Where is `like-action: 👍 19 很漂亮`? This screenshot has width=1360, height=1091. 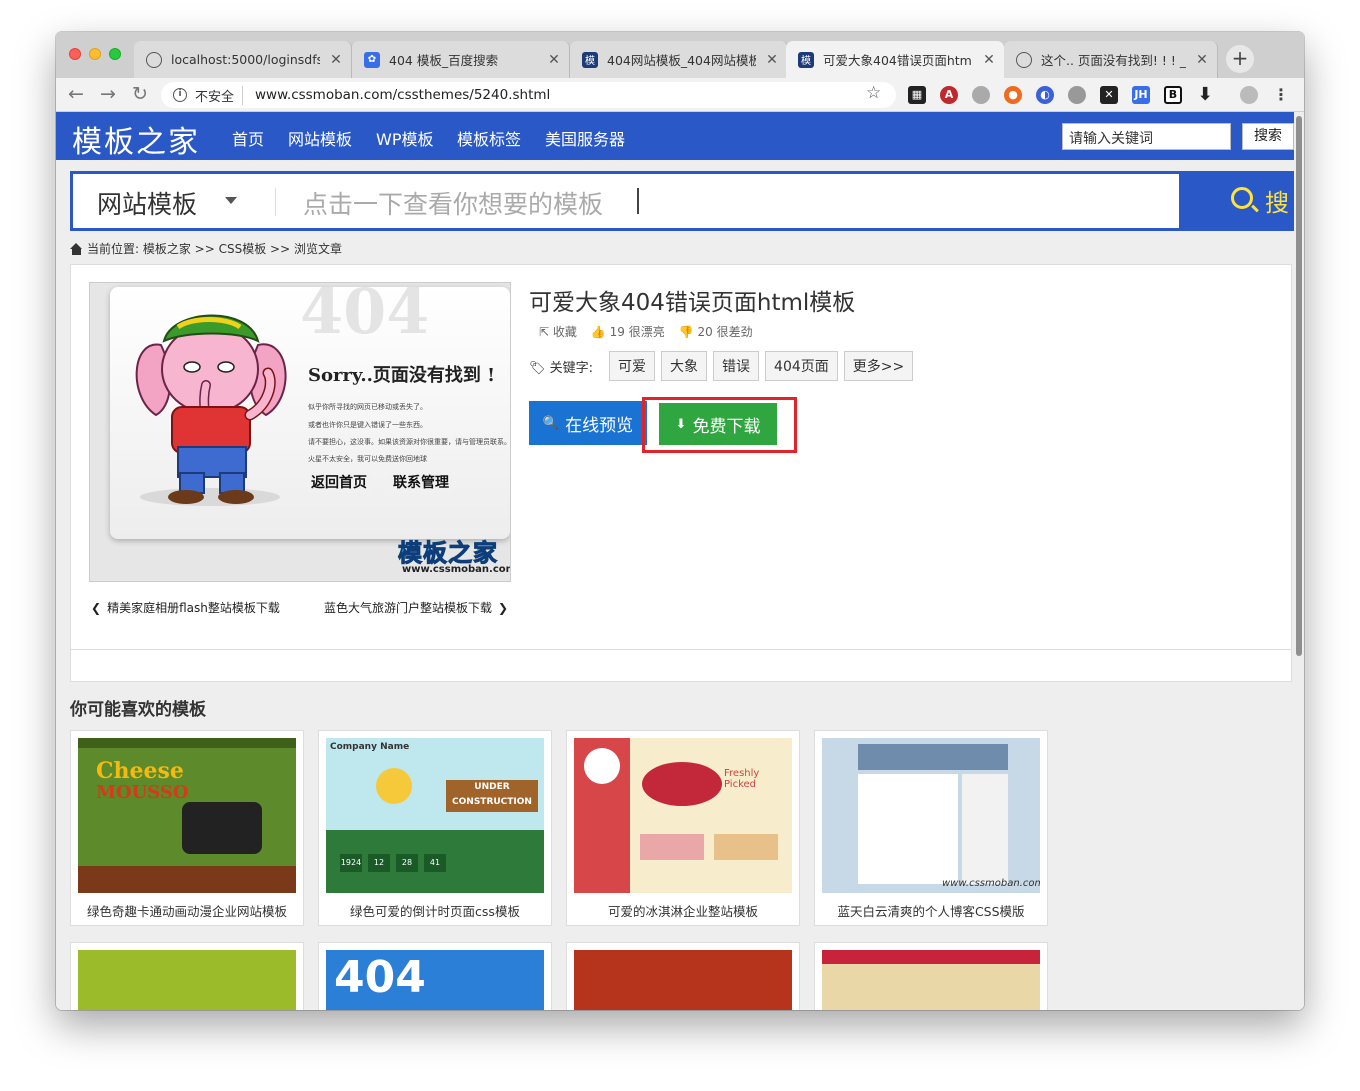
like-action: 👍 19 很漂亮 is located at coordinates (628, 331).